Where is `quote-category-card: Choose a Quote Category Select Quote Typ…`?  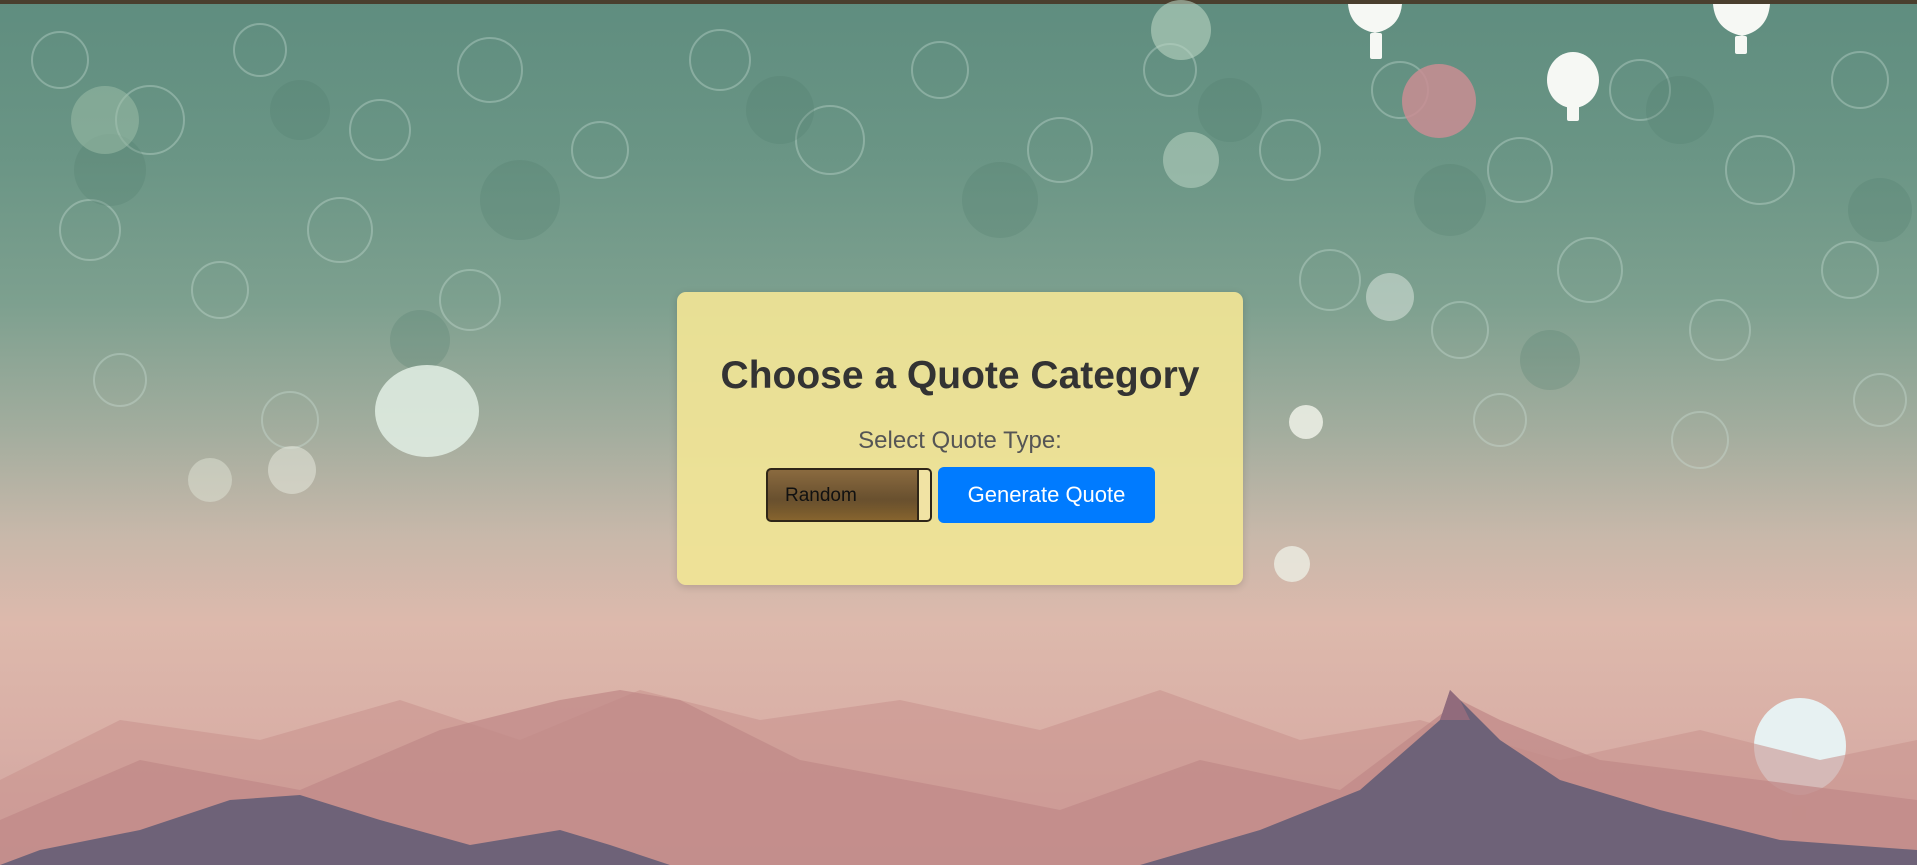
quote-category-card: Choose a Quote Category Select Quote Typ… is located at coordinates (960, 438).